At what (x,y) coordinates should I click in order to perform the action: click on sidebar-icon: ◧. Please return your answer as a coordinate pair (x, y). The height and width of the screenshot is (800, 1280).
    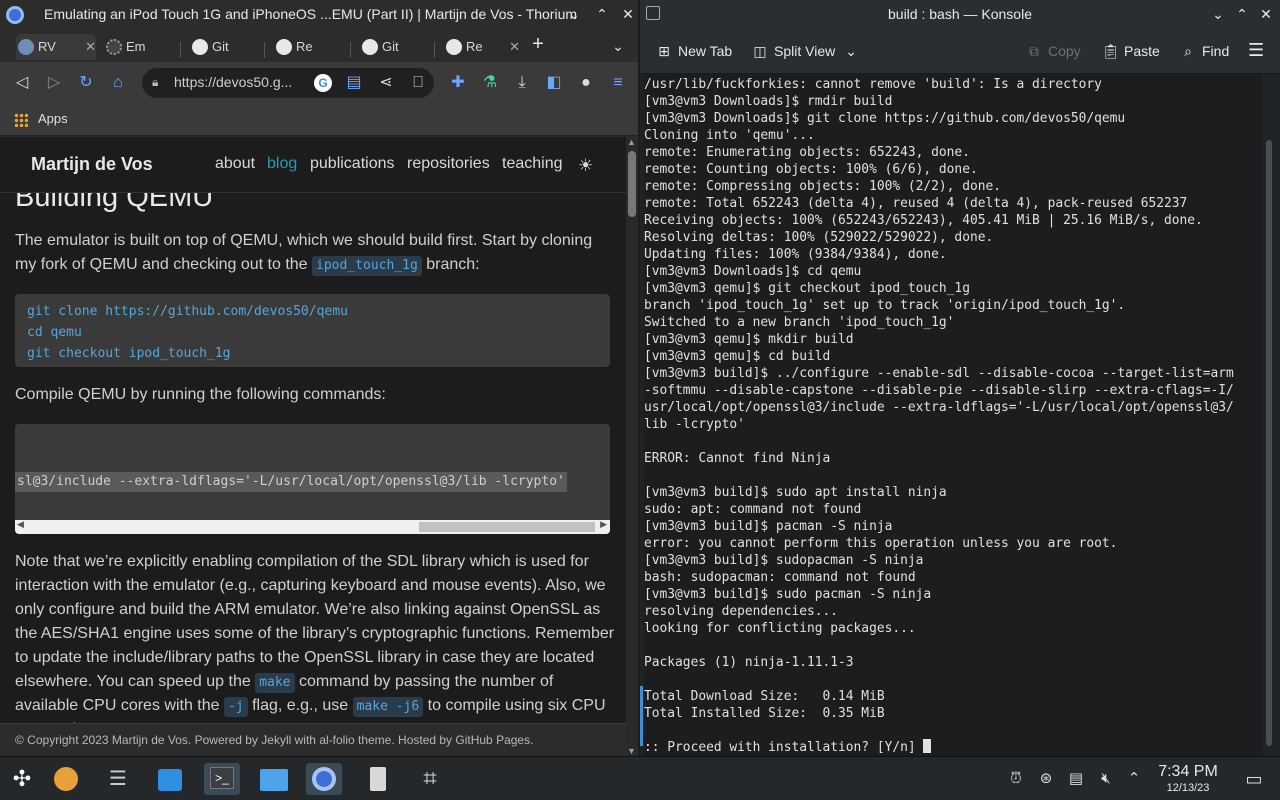
    Looking at the image, I should click on (554, 83).